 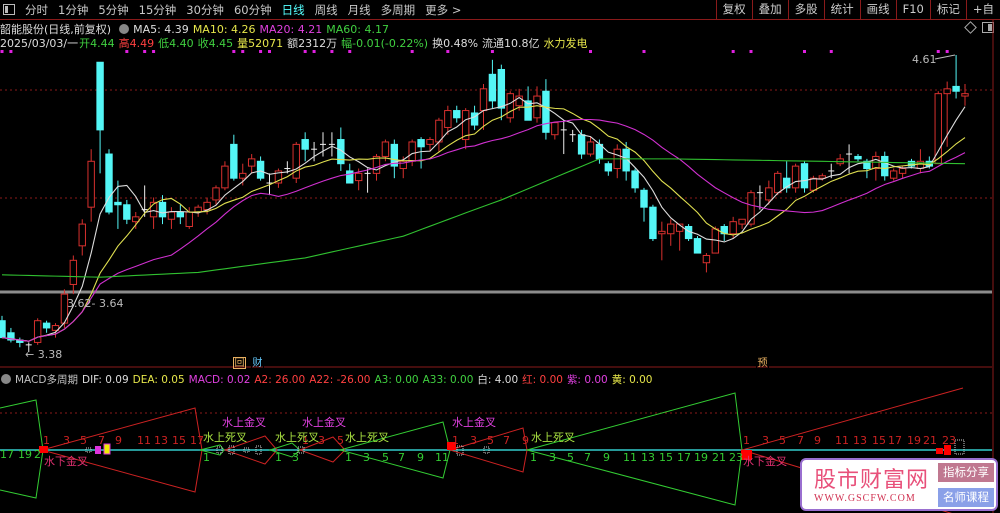 What do you see at coordinates (95, 303) in the screenshot?
I see `range-label: 3.62- 3.64` at bounding box center [95, 303].